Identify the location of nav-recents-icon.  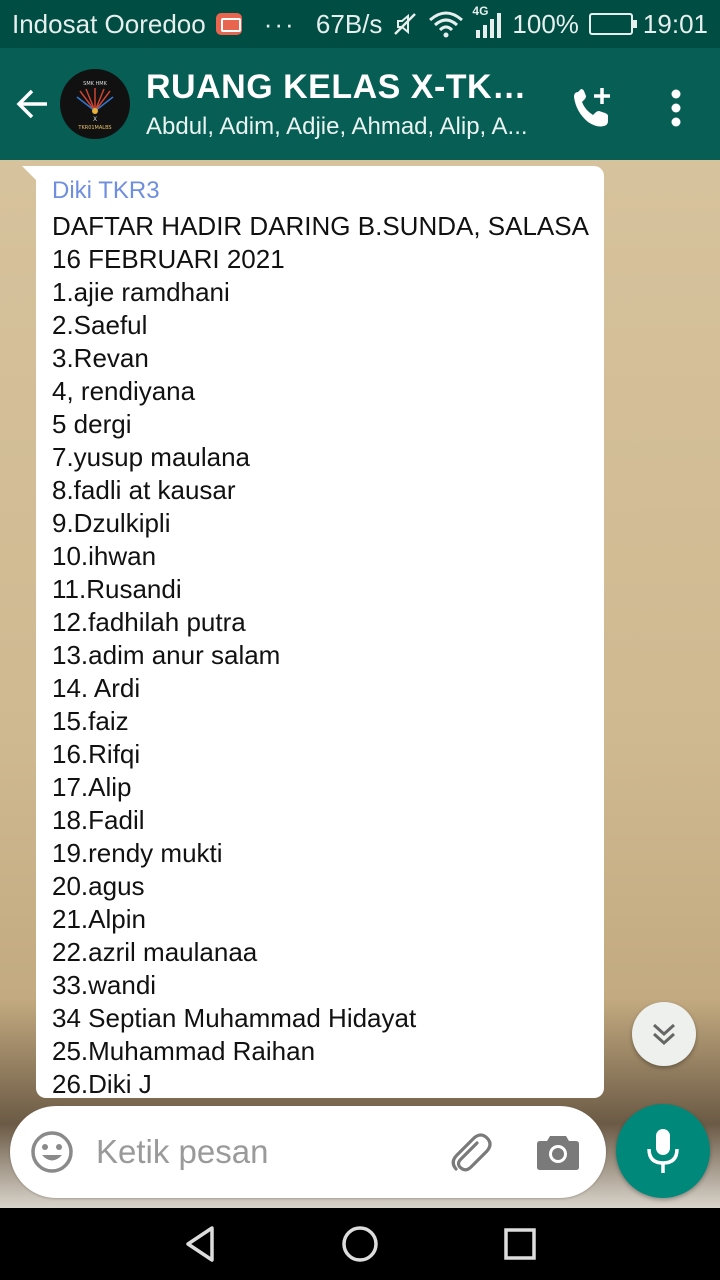
(520, 1244).